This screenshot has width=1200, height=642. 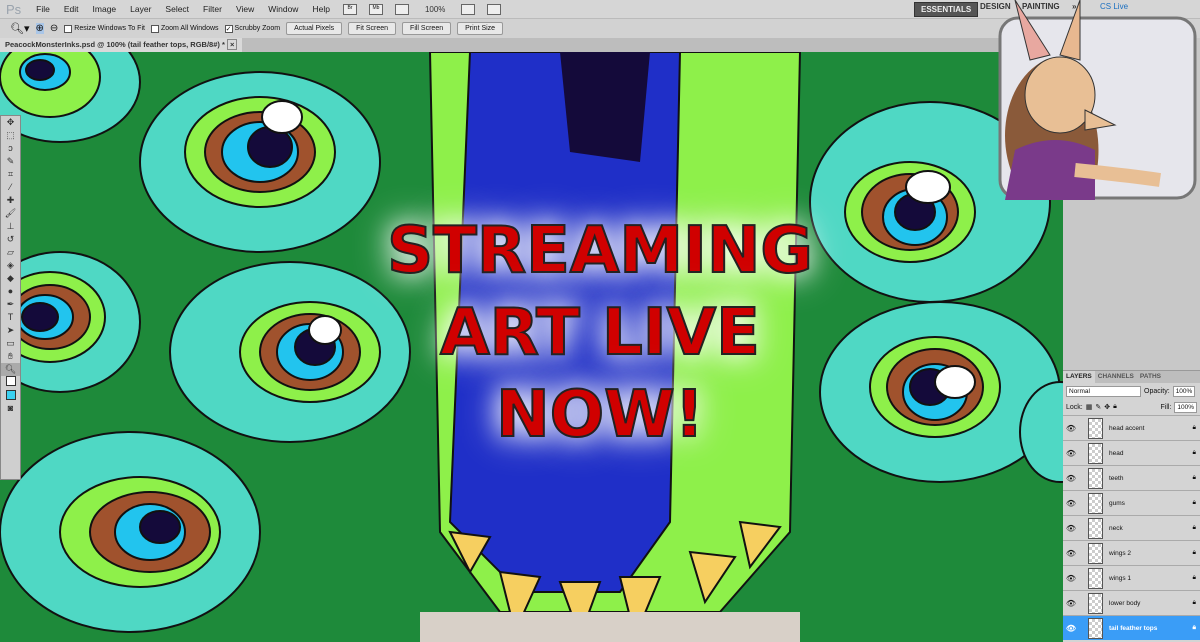 I want to click on tab-channels: CHANNELS, so click(x=1116, y=377).